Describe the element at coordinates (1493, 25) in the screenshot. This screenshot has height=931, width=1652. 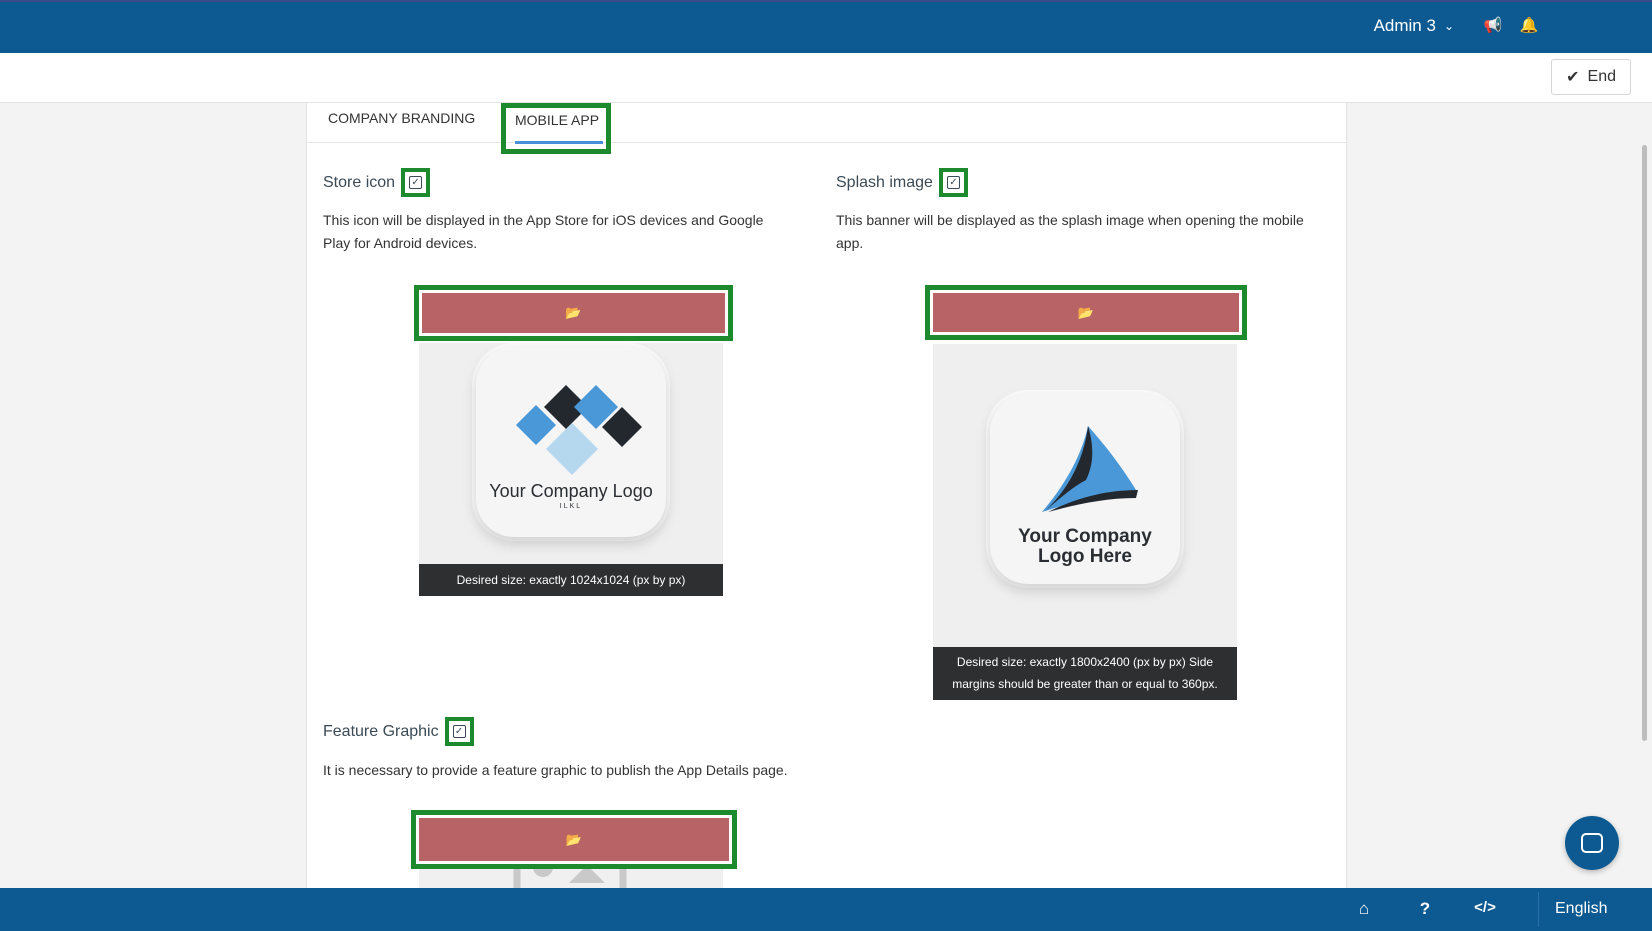
I see `megaphone-icon: 📢` at that location.